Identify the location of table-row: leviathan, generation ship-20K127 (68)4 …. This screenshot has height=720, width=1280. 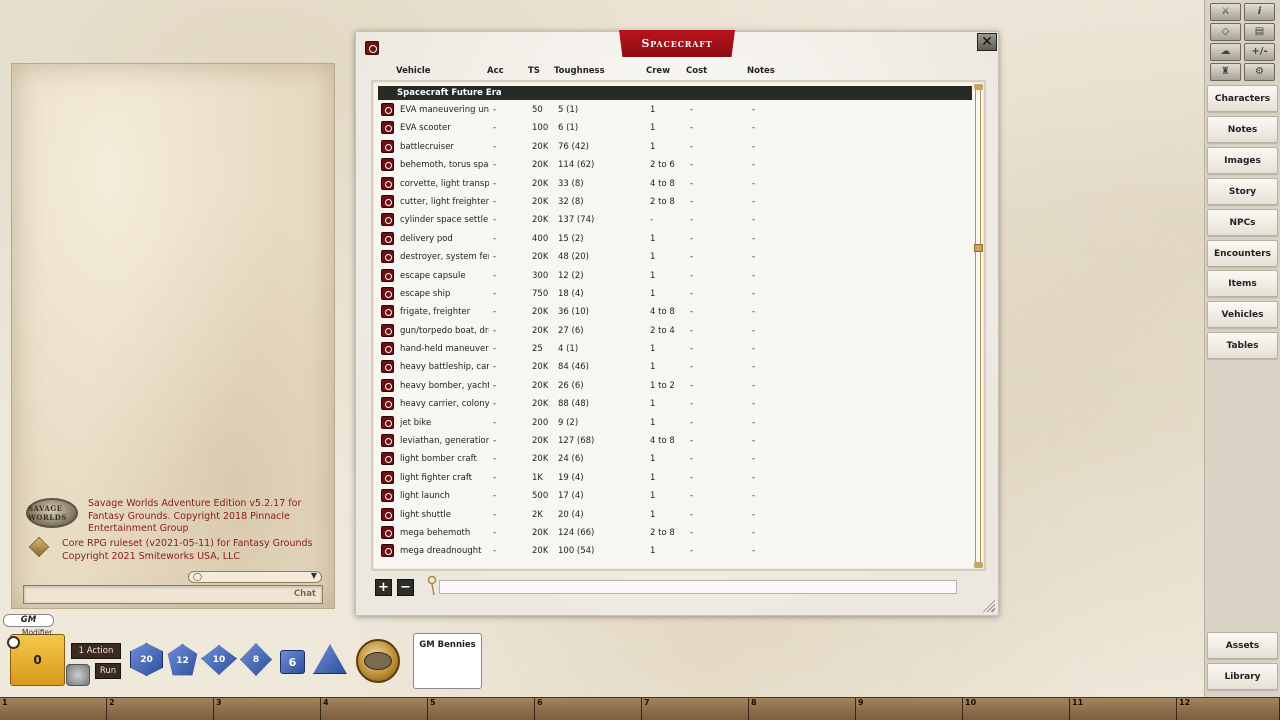
(673, 441).